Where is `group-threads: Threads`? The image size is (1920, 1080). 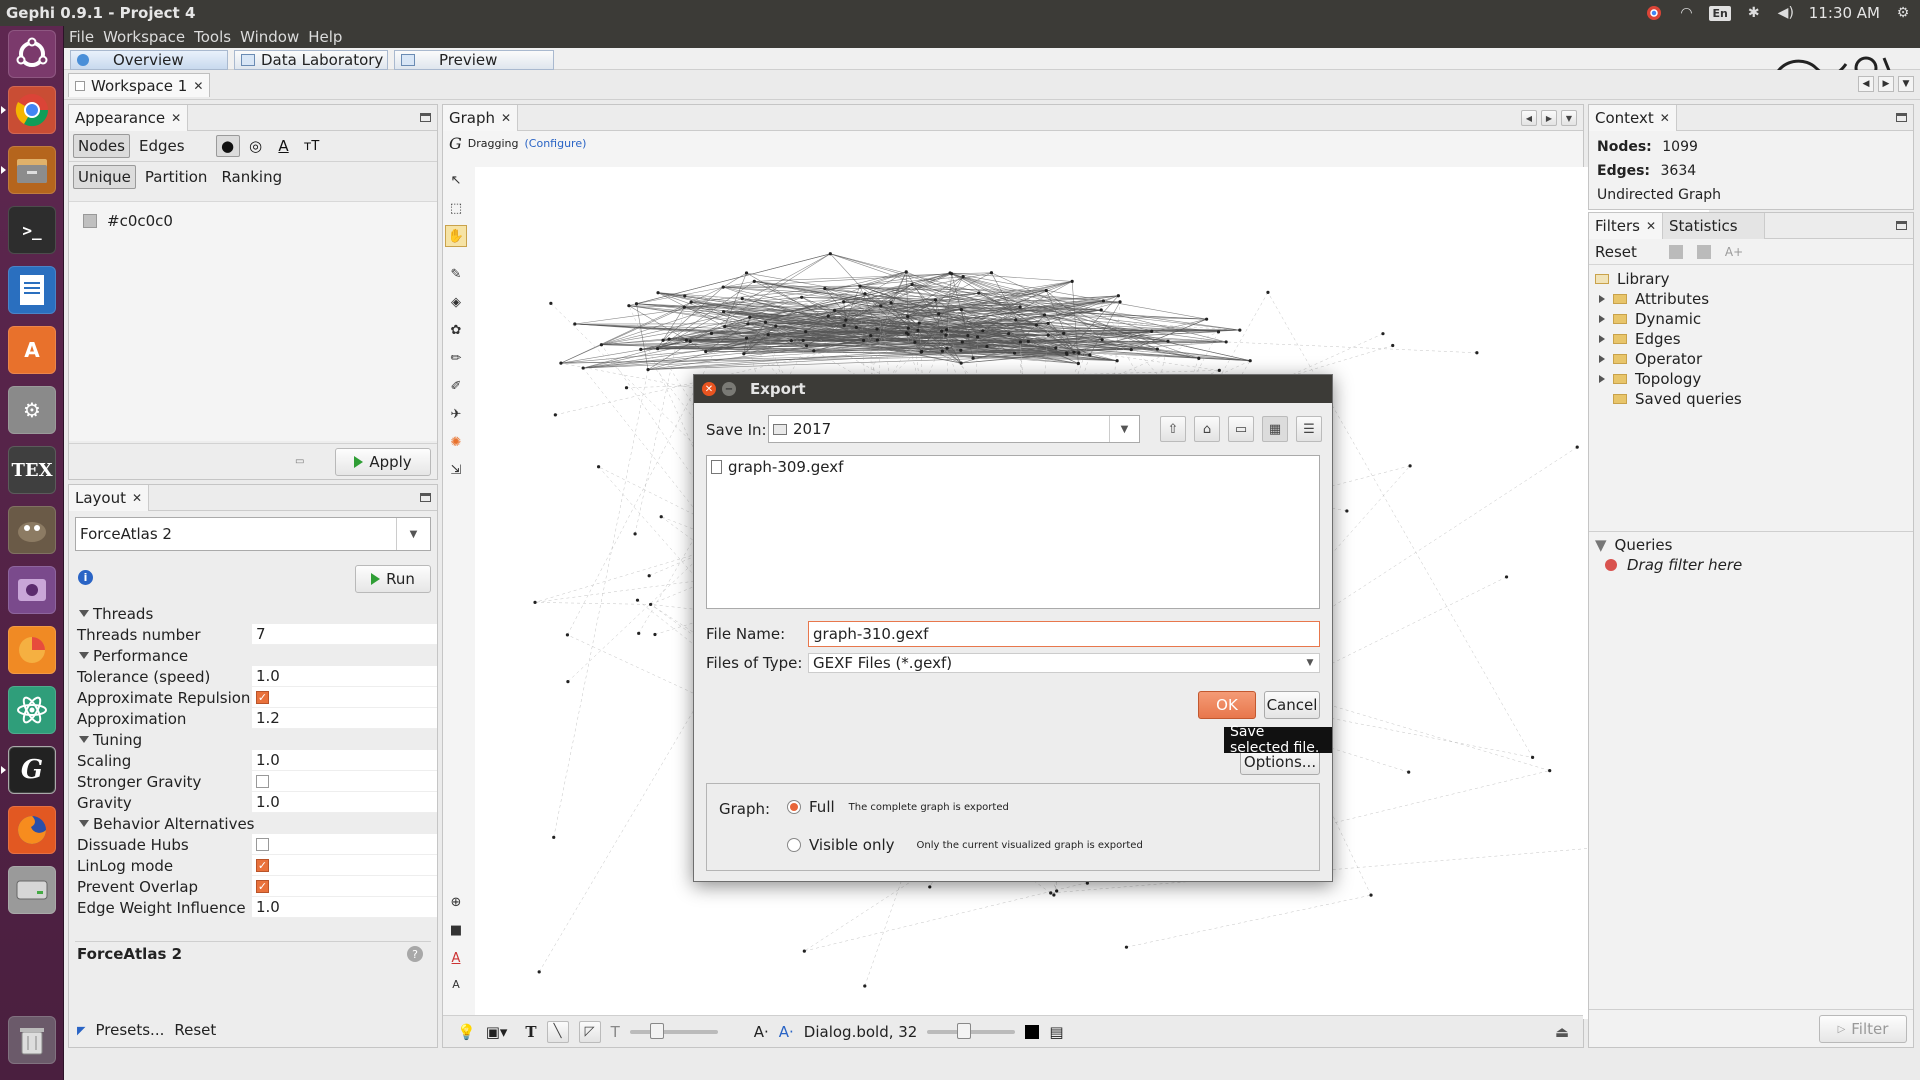 group-threads: Threads is located at coordinates (256, 613).